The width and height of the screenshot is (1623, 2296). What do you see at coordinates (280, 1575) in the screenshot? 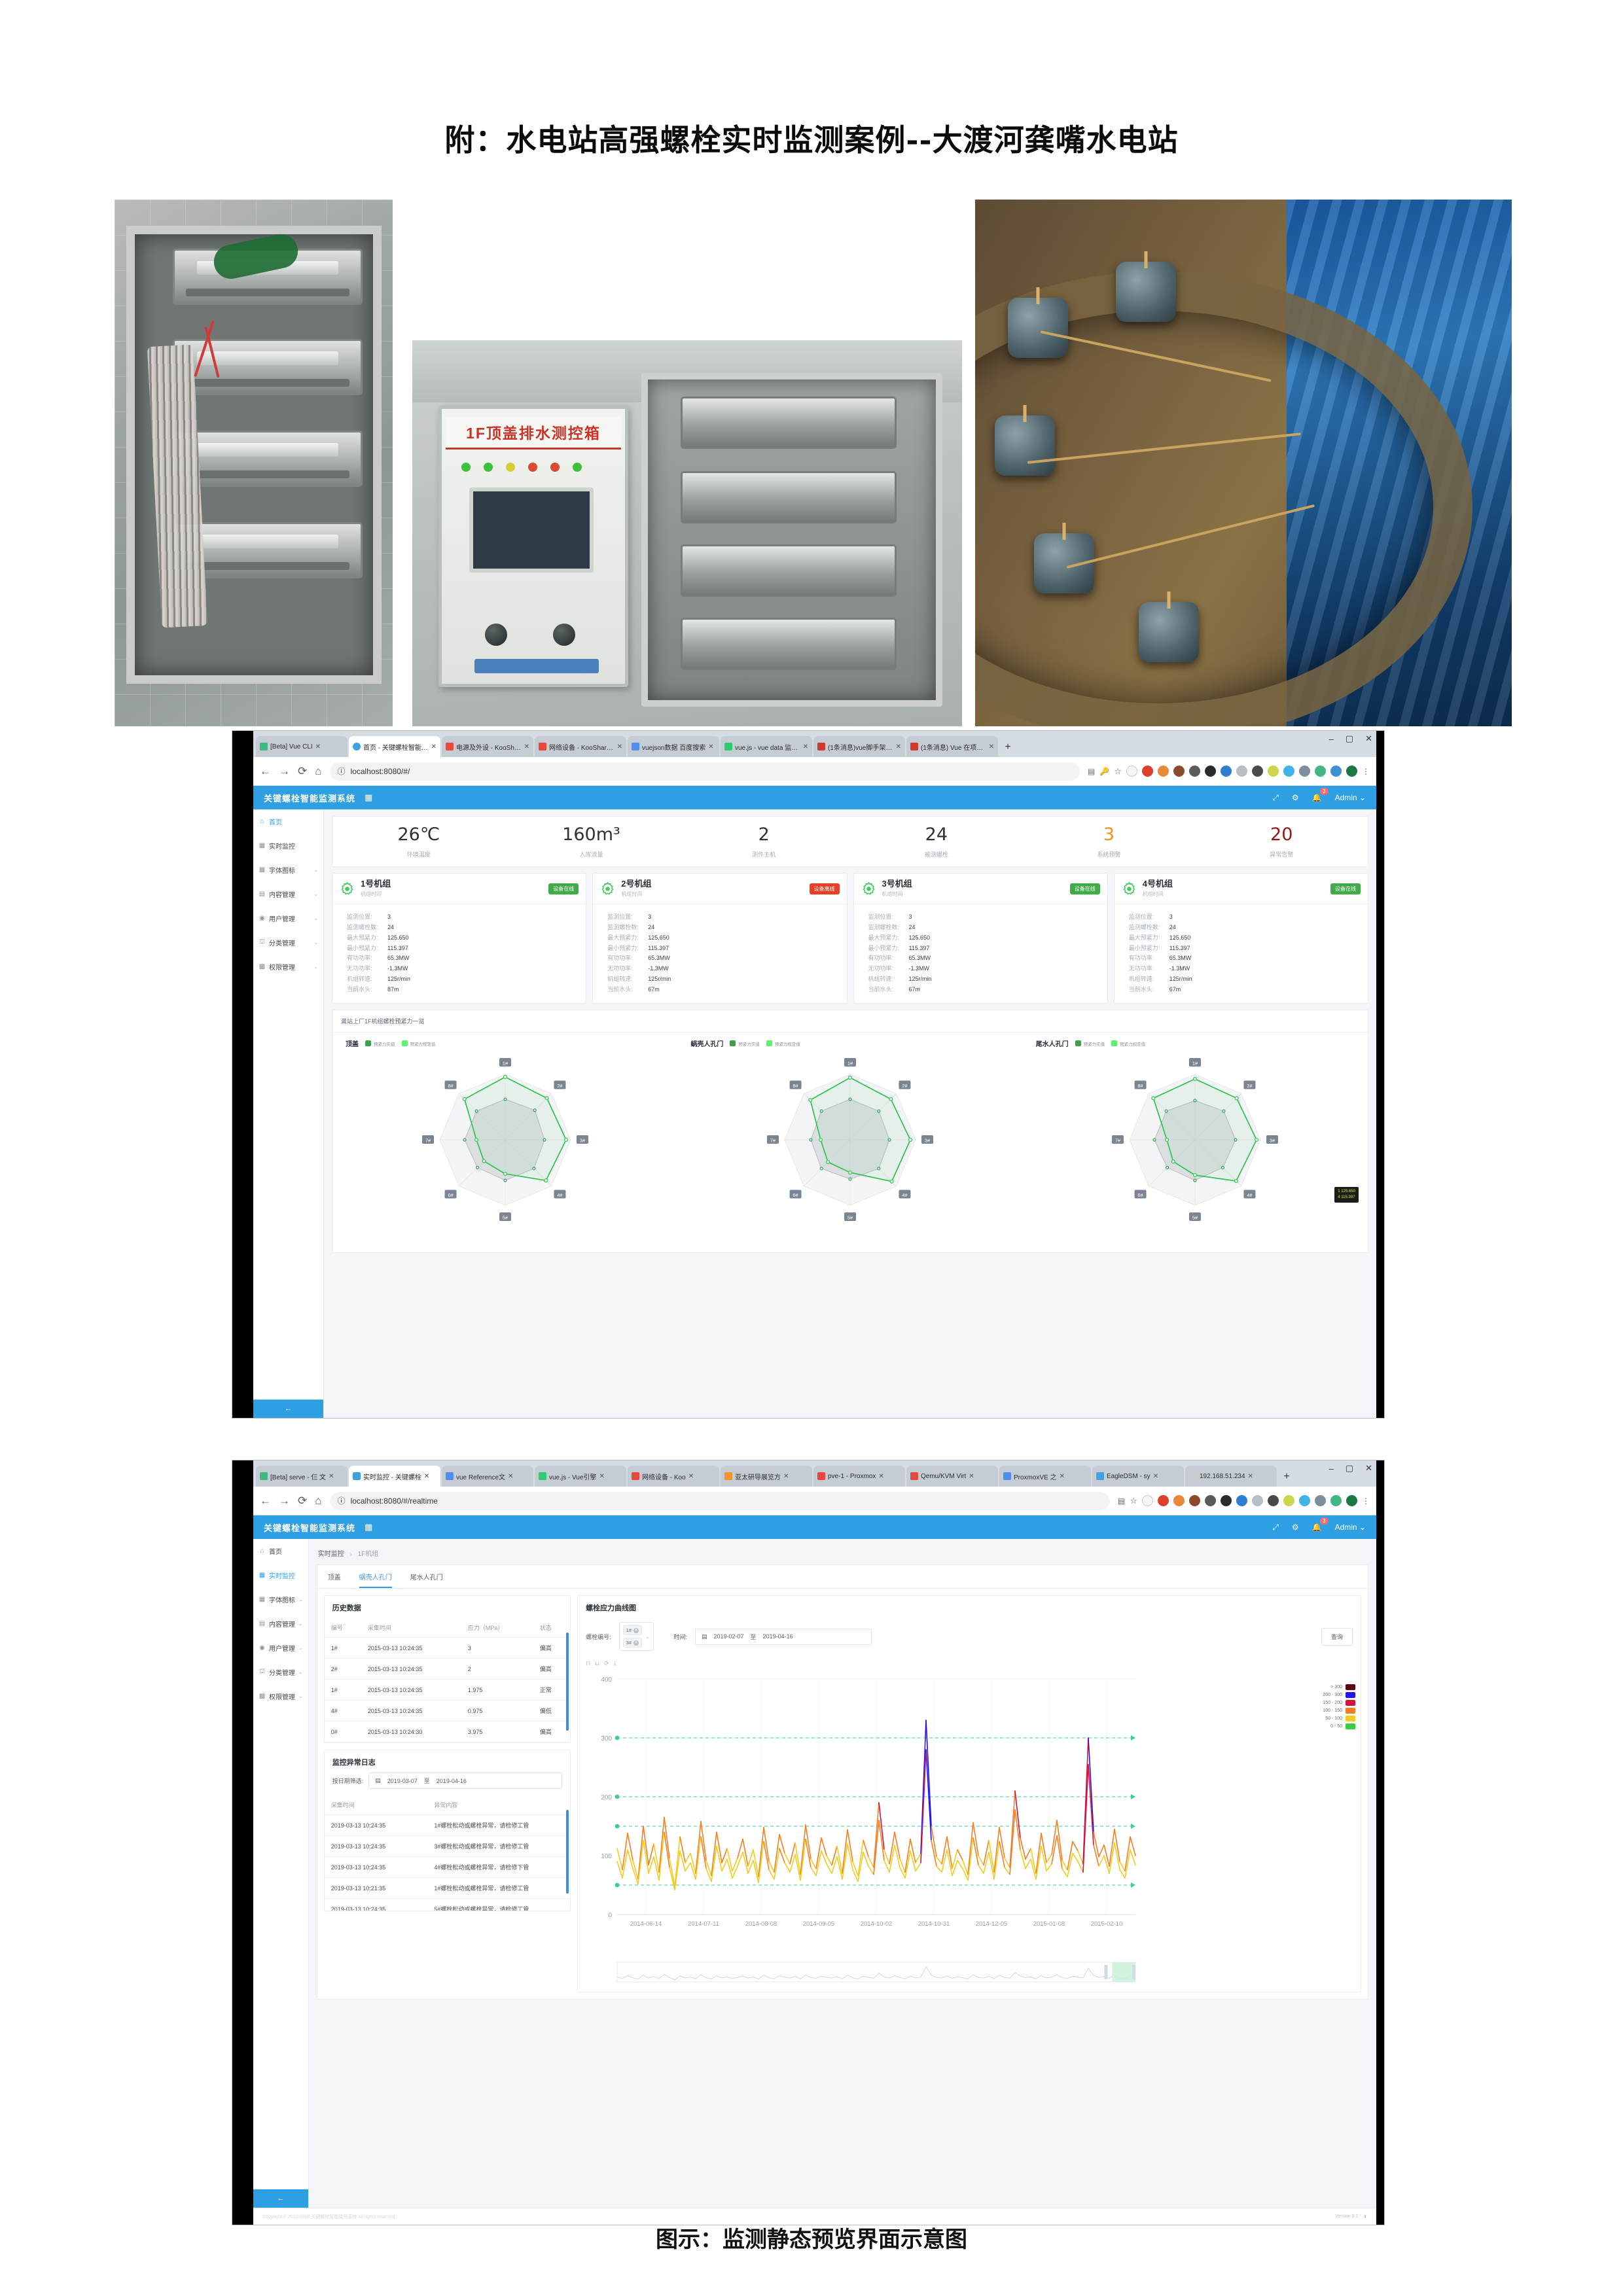
I see `sidebar-item-realtime: ▦ 实时监控` at bounding box center [280, 1575].